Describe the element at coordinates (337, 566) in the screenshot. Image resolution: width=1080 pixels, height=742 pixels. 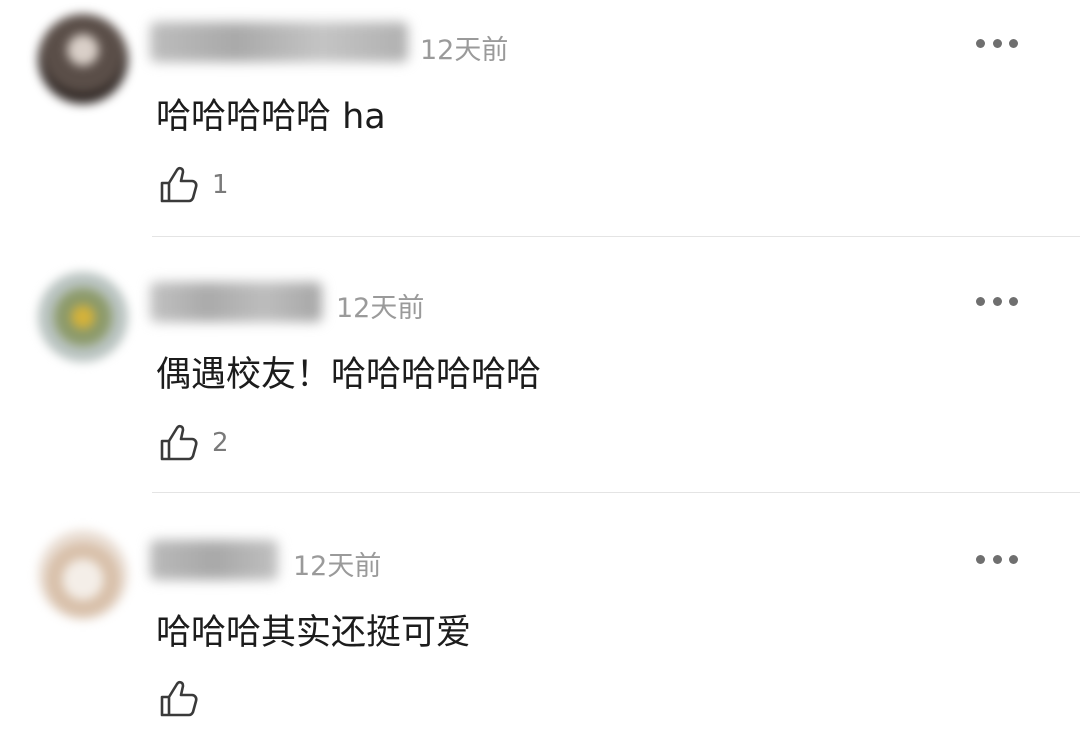
I see `comment-time: 12天前` at that location.